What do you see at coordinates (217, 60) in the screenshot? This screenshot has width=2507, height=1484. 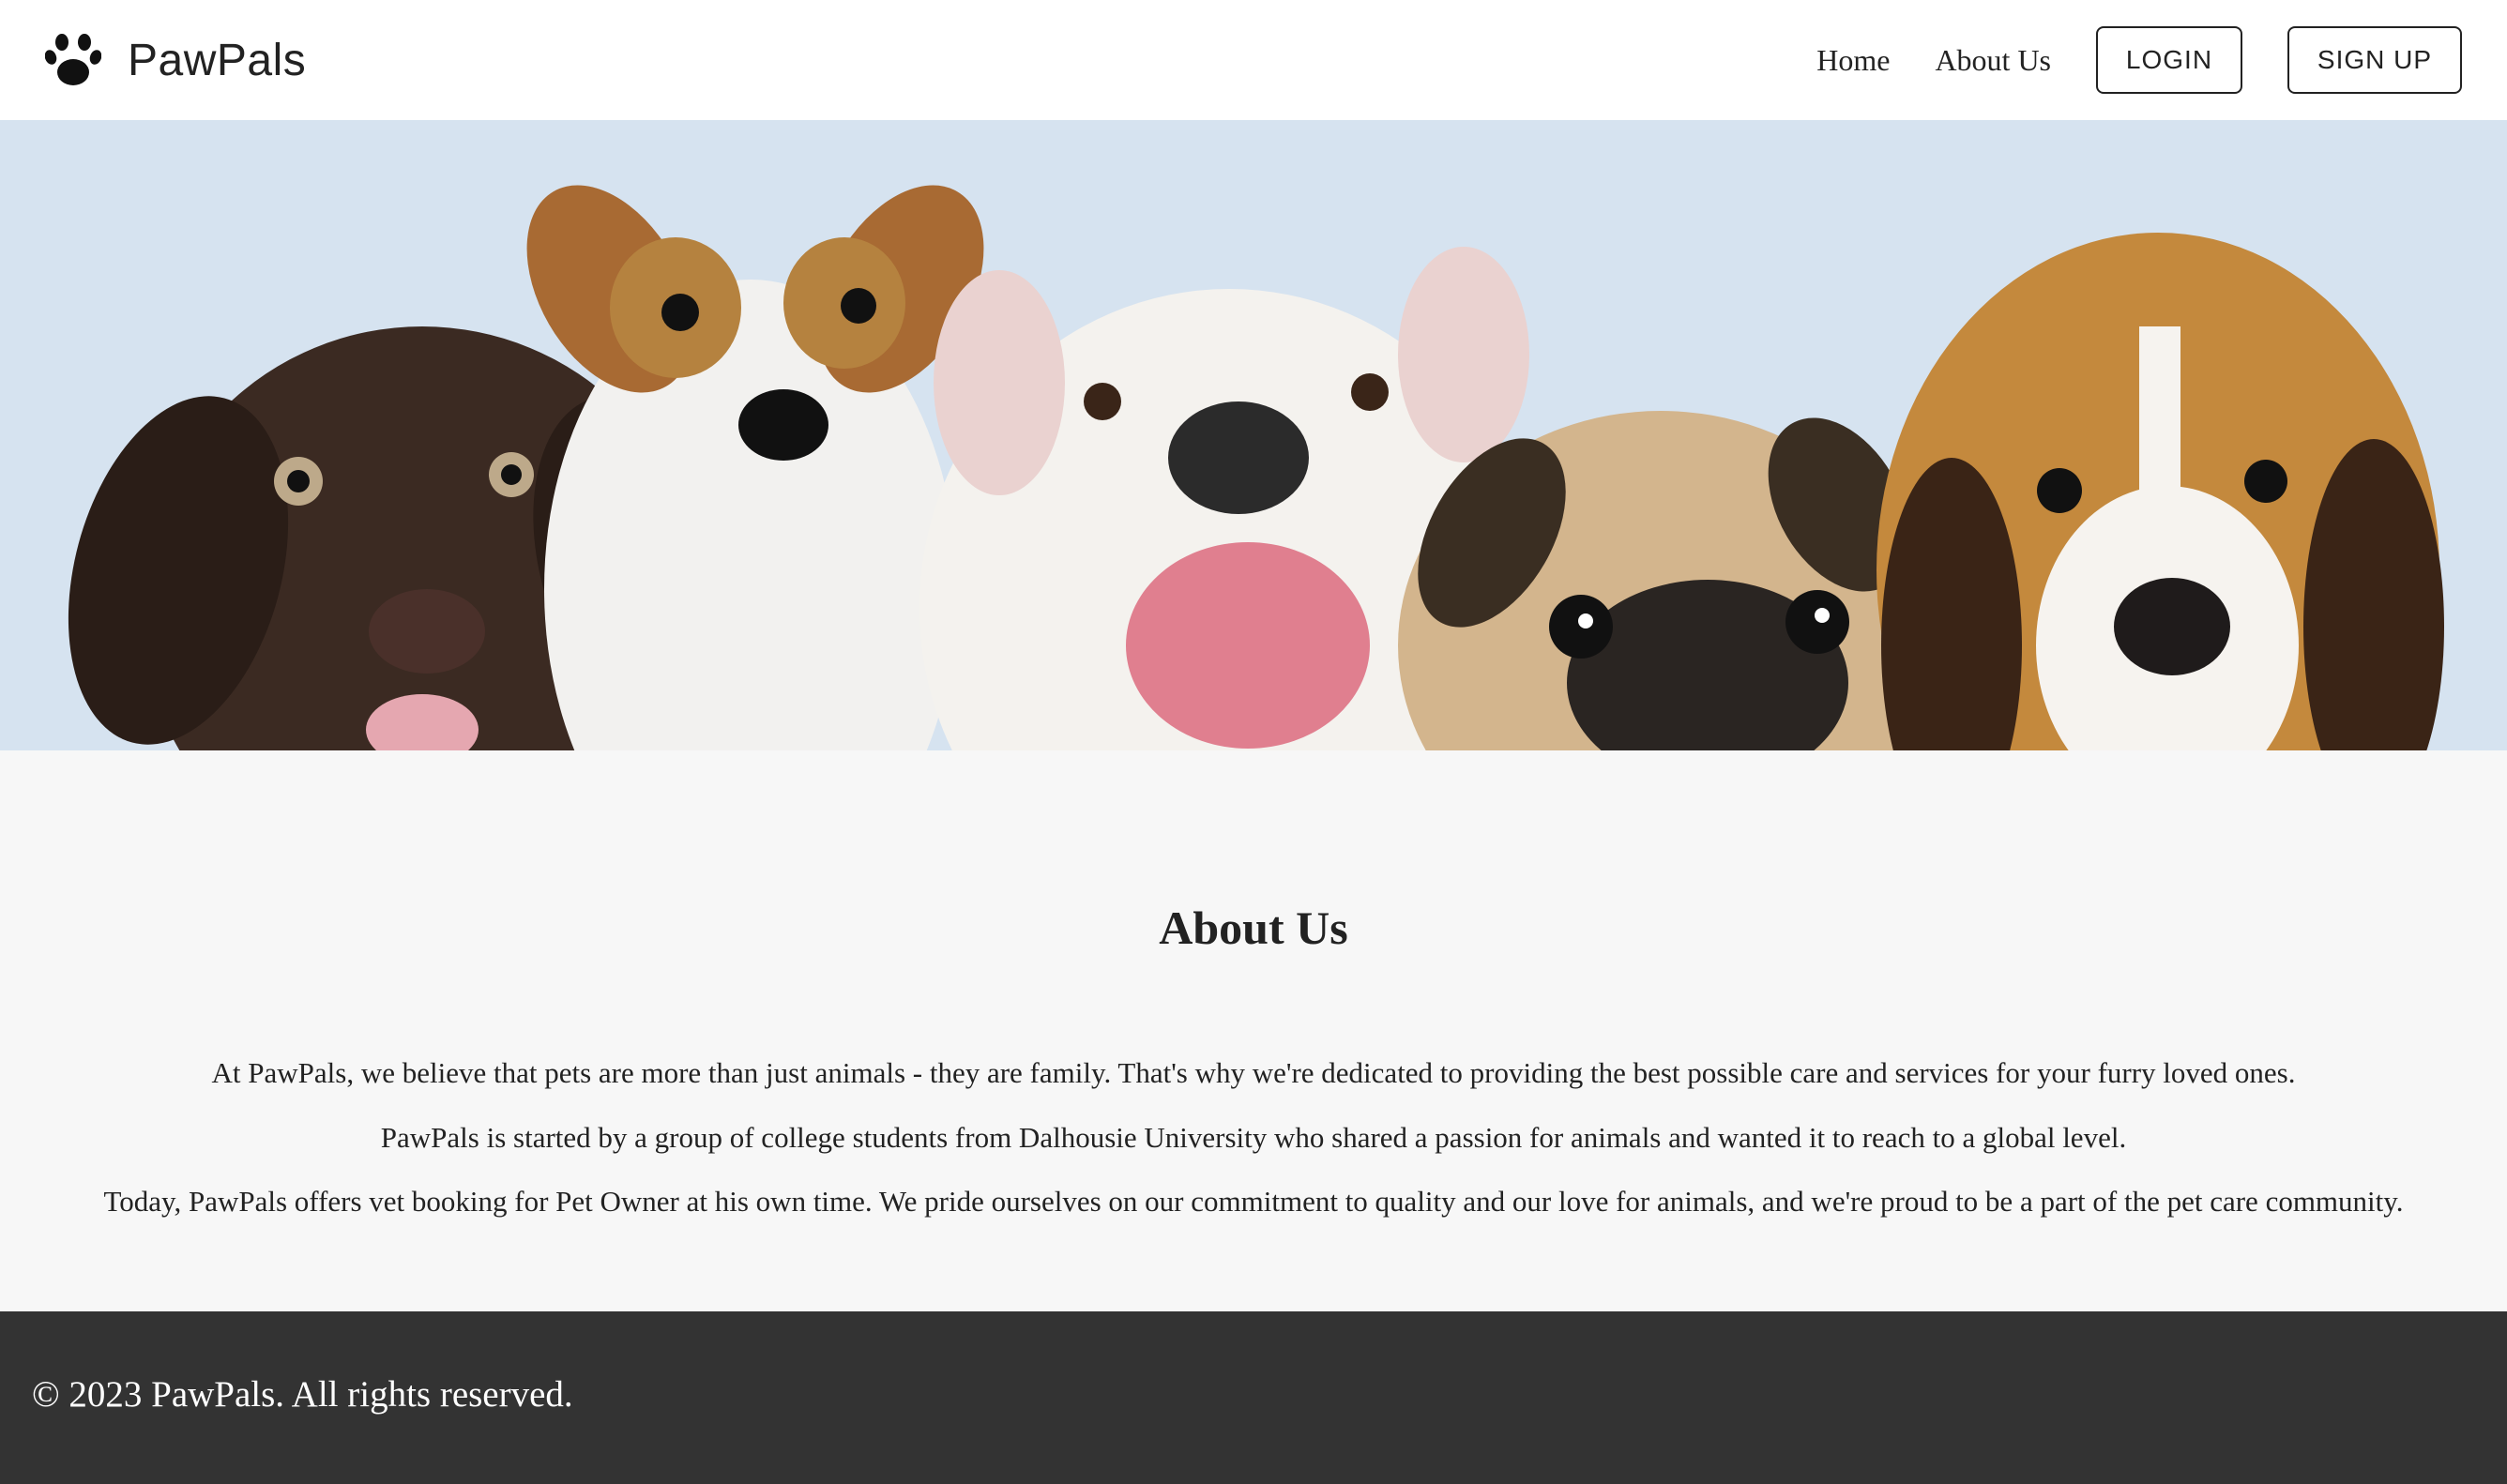 I see `brand-name: PawPals` at bounding box center [217, 60].